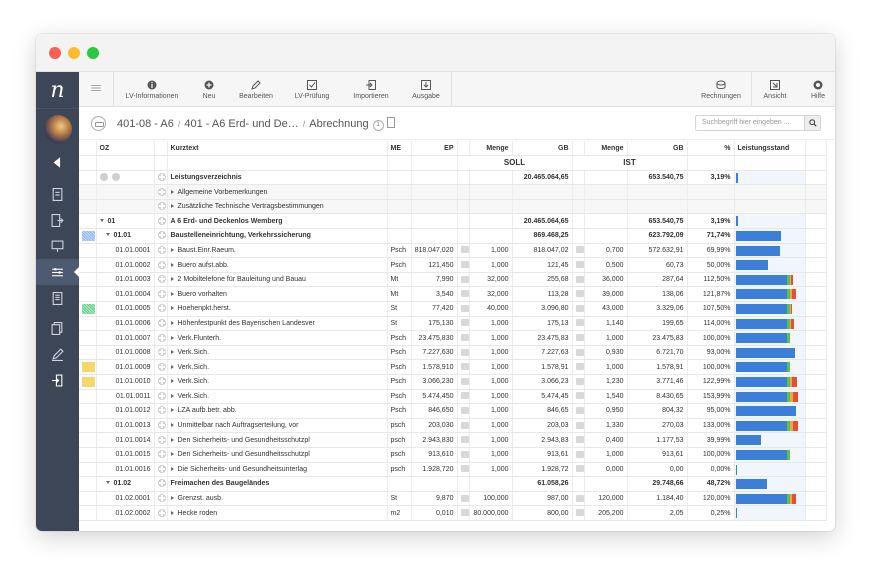  What do you see at coordinates (775, 89) in the screenshot?
I see `ansicht-button: Ansicht` at bounding box center [775, 89].